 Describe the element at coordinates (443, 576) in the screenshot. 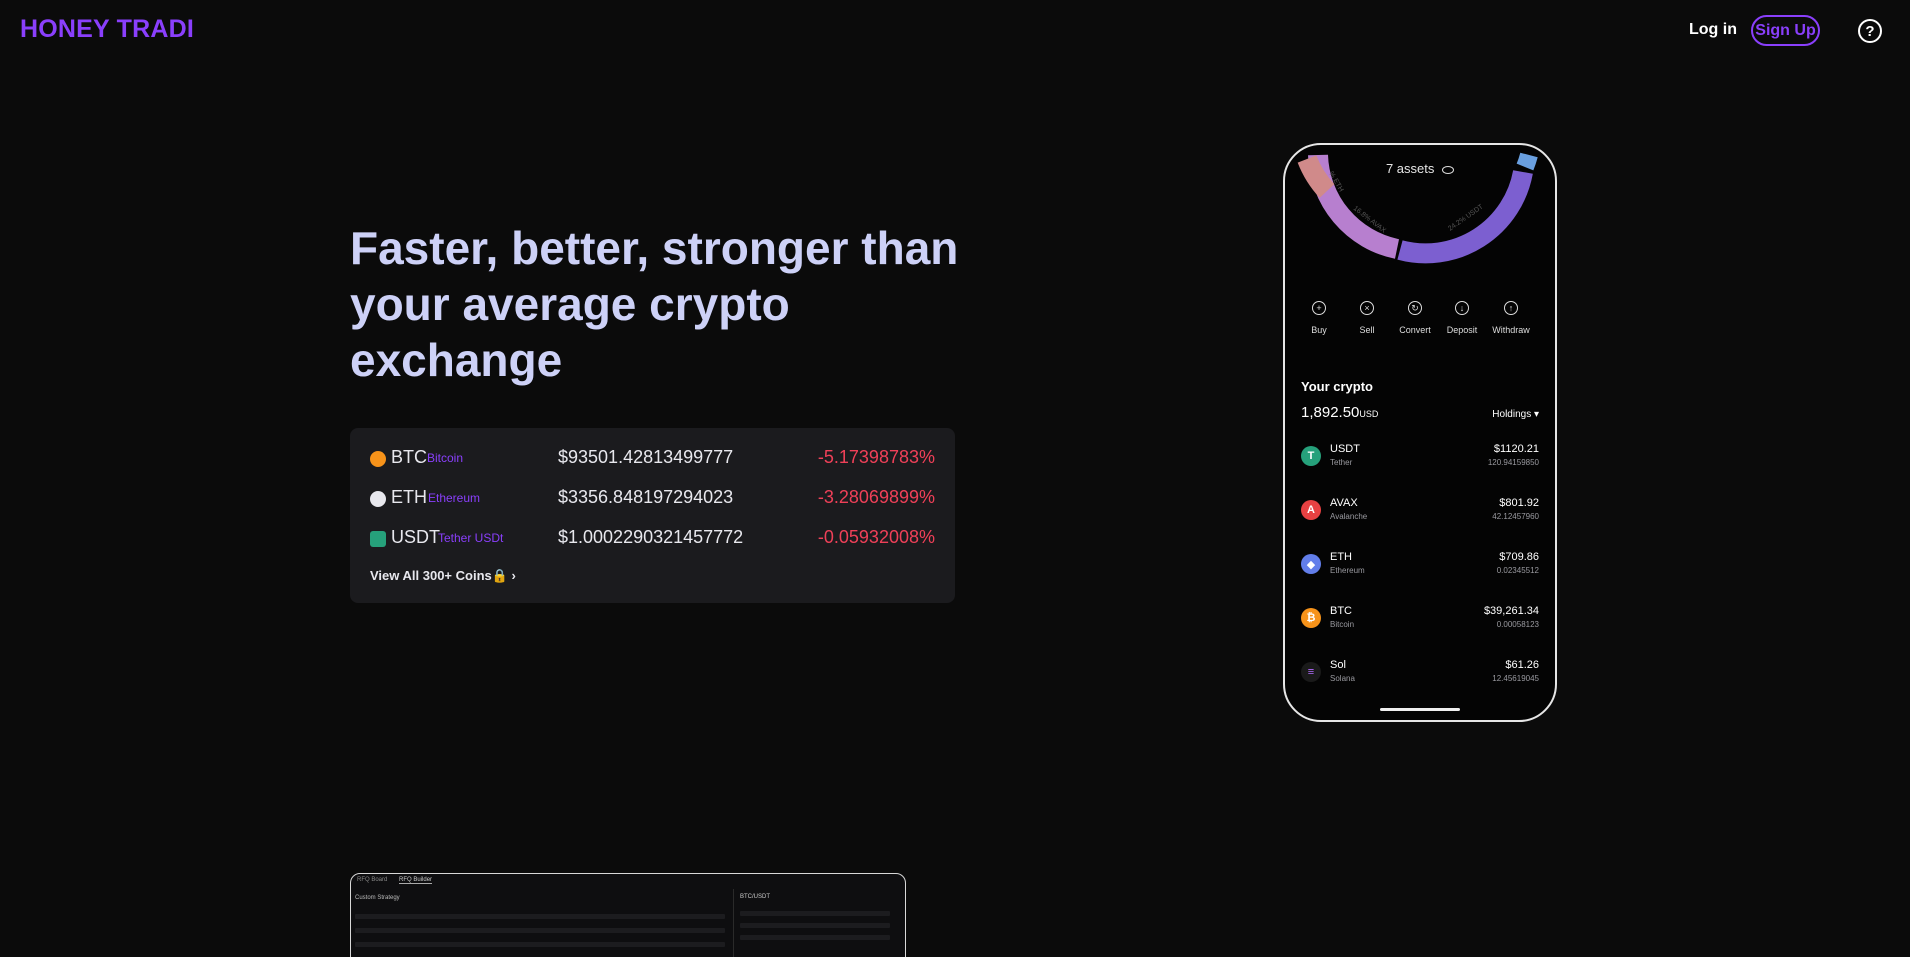

I see `view-all-coins-link: View All 300+ Coins🔒 ›` at that location.